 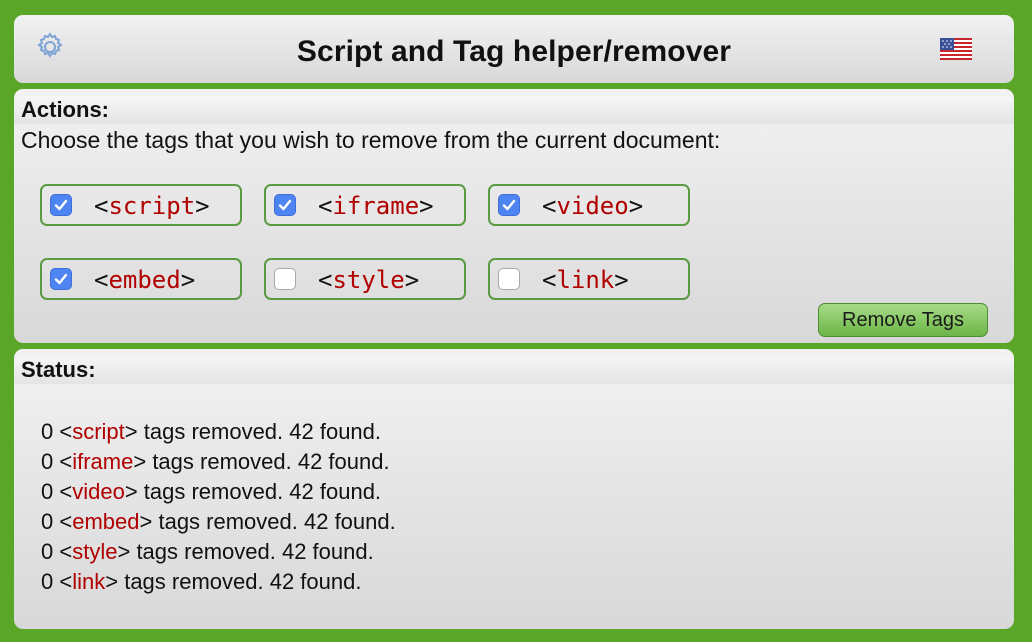 I want to click on tag-option-embed: <embed>, so click(x=141, y=279).